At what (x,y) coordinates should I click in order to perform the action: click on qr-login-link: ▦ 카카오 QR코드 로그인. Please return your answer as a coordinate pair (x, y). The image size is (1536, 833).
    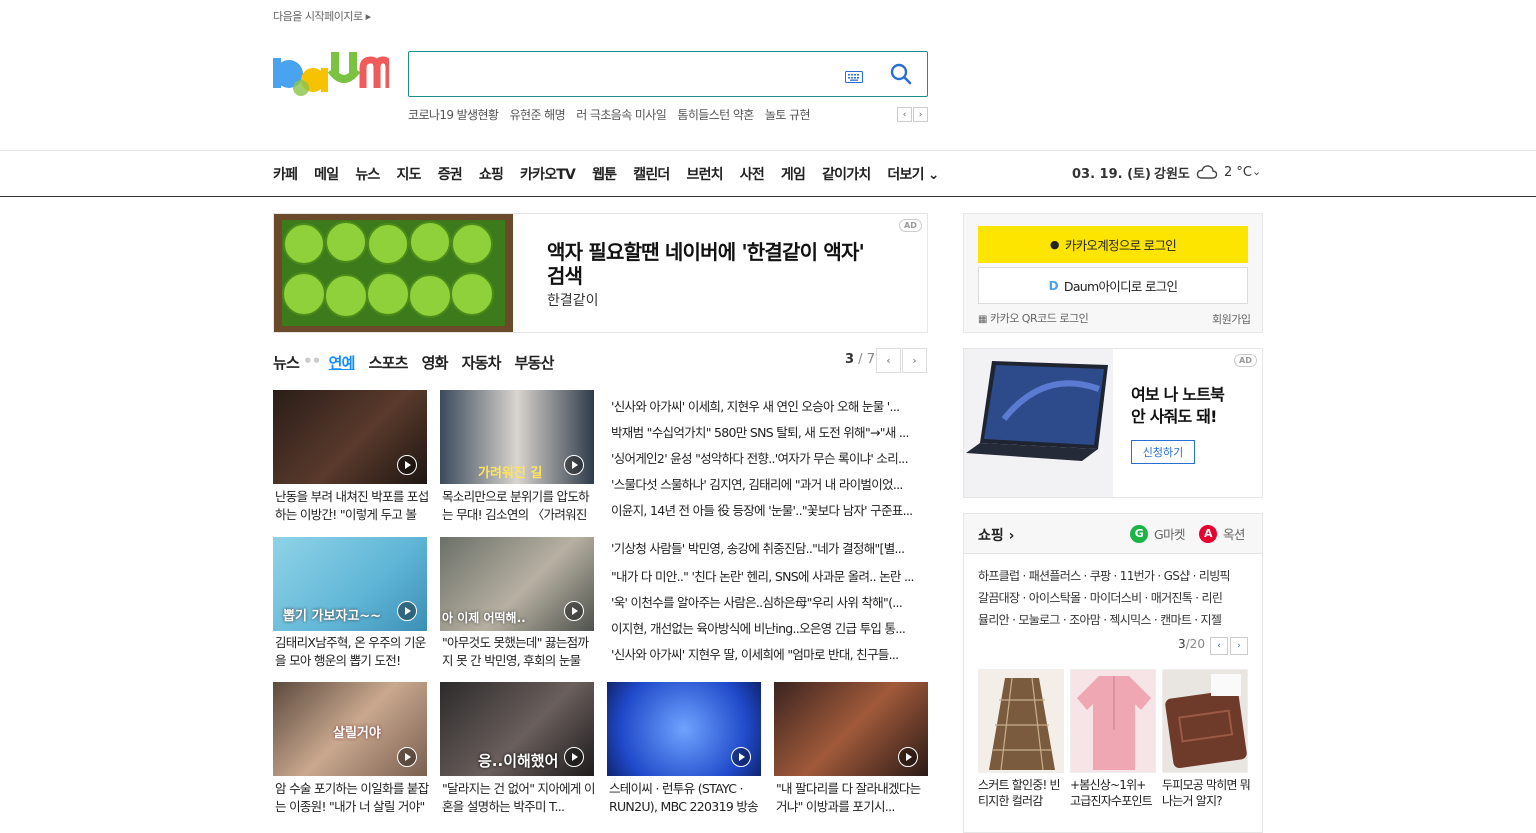
    Looking at the image, I should click on (1033, 318).